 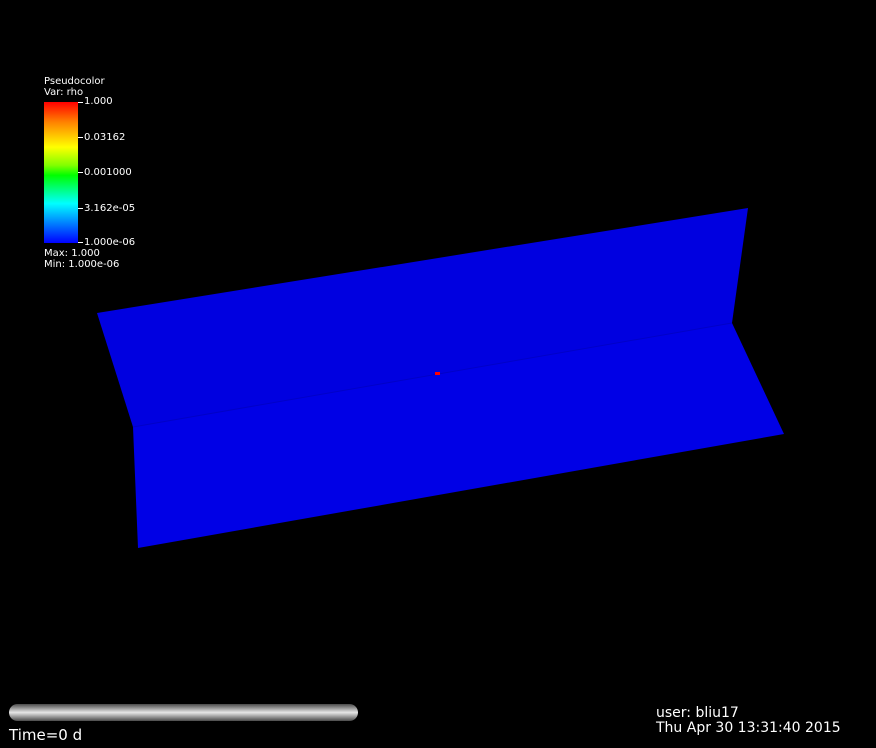 I want to click on datetime-label: Thu Apr 30 13:31:40 2015, so click(x=748, y=728).